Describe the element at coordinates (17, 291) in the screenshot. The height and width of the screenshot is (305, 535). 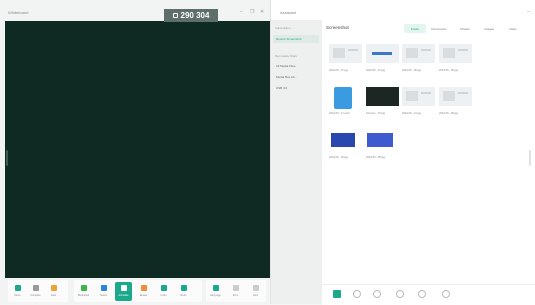
I see `tool-menu: Menu` at that location.